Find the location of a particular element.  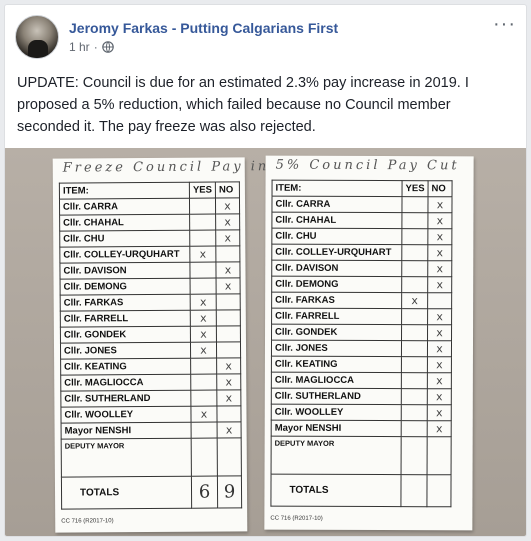

councillor-name: Cllr. COLLEY-URQUHART is located at coordinates (336, 252).